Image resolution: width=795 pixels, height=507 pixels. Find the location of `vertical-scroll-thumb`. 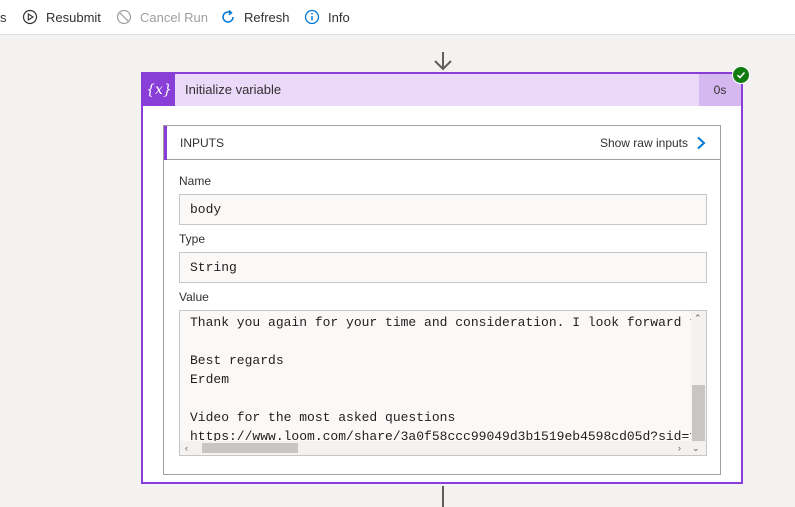

vertical-scroll-thumb is located at coordinates (698, 413).